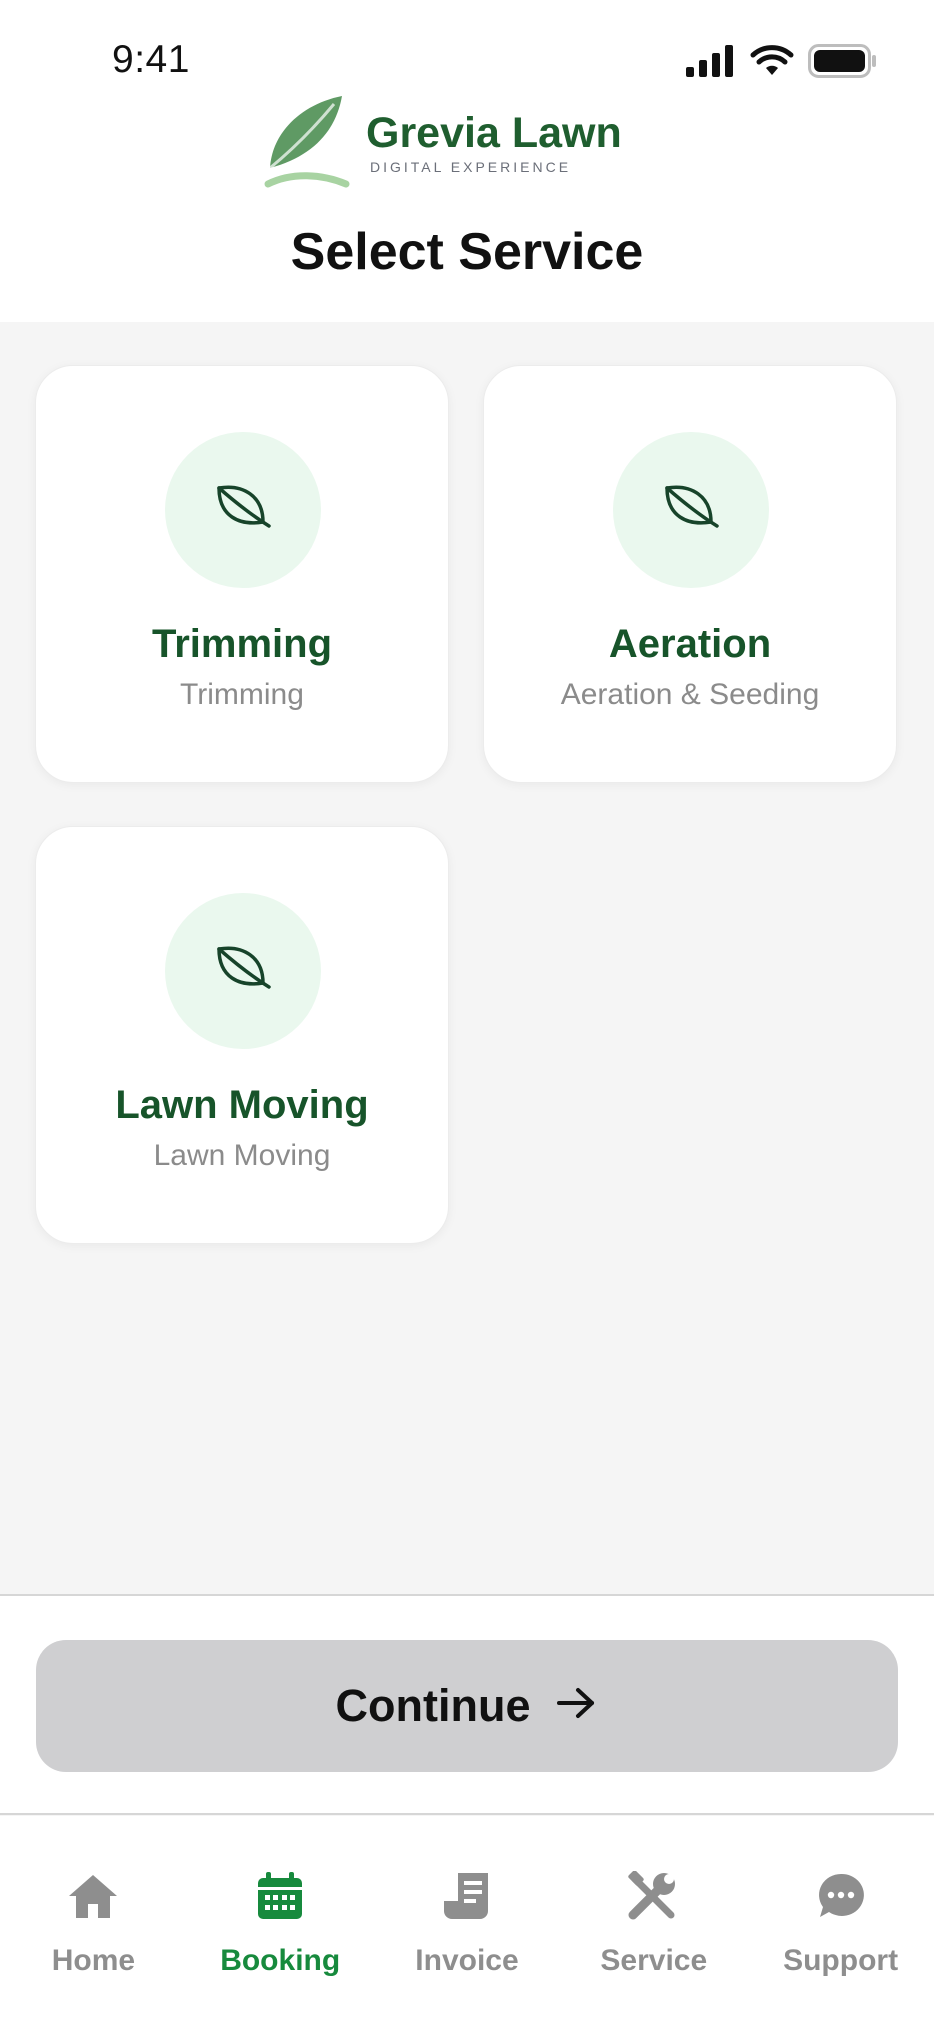  Describe the element at coordinates (242, 1155) in the screenshot. I see `service-subtitle: Lawn Moving` at that location.